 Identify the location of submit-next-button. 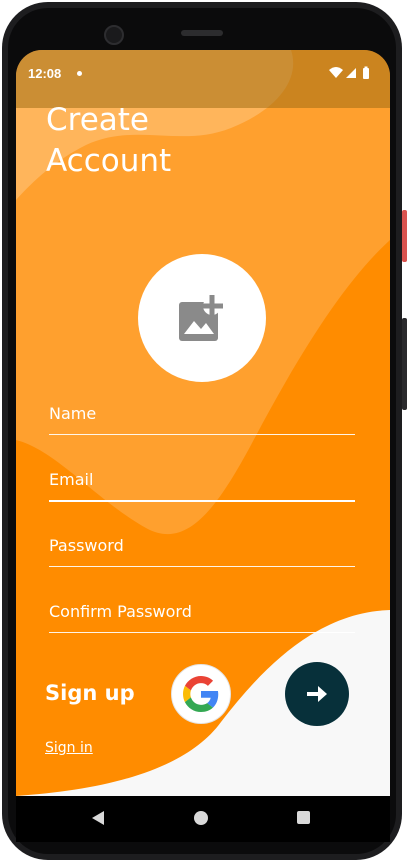
(317, 694).